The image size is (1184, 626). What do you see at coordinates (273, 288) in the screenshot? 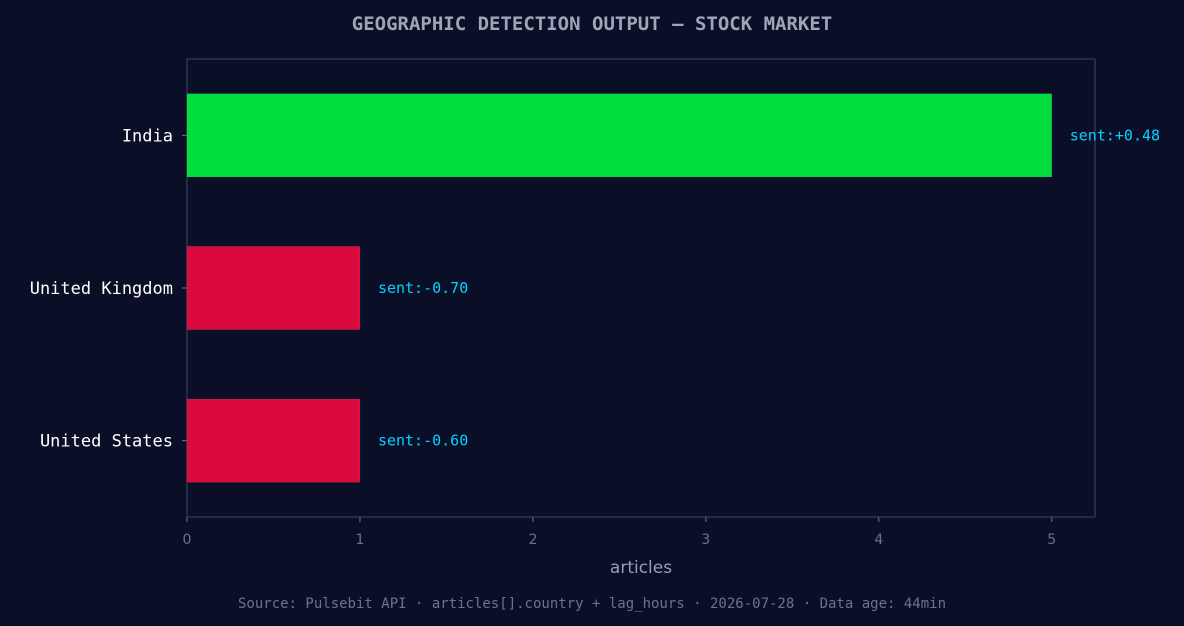
I see `bar-united-kingdom` at bounding box center [273, 288].